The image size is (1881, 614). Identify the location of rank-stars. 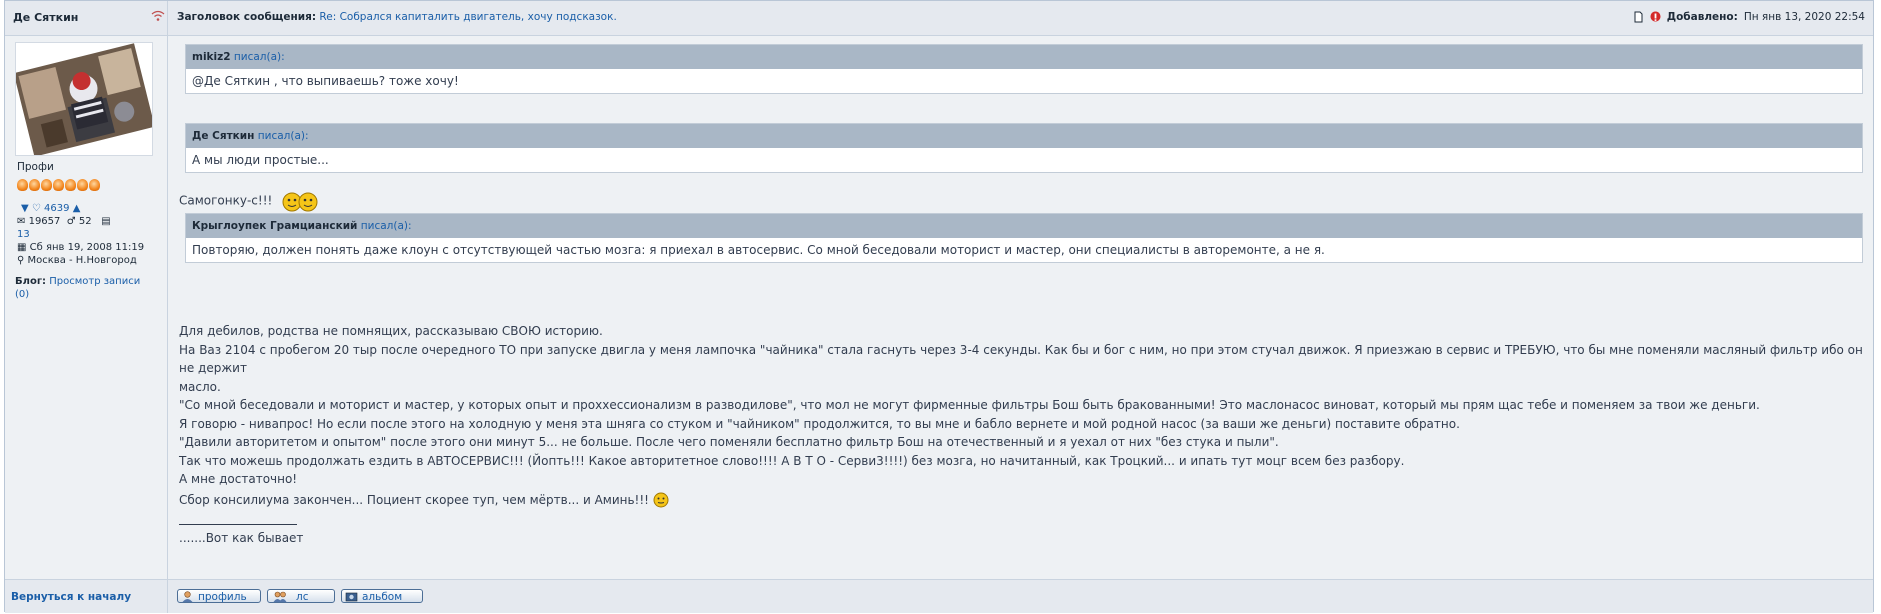
(58, 186).